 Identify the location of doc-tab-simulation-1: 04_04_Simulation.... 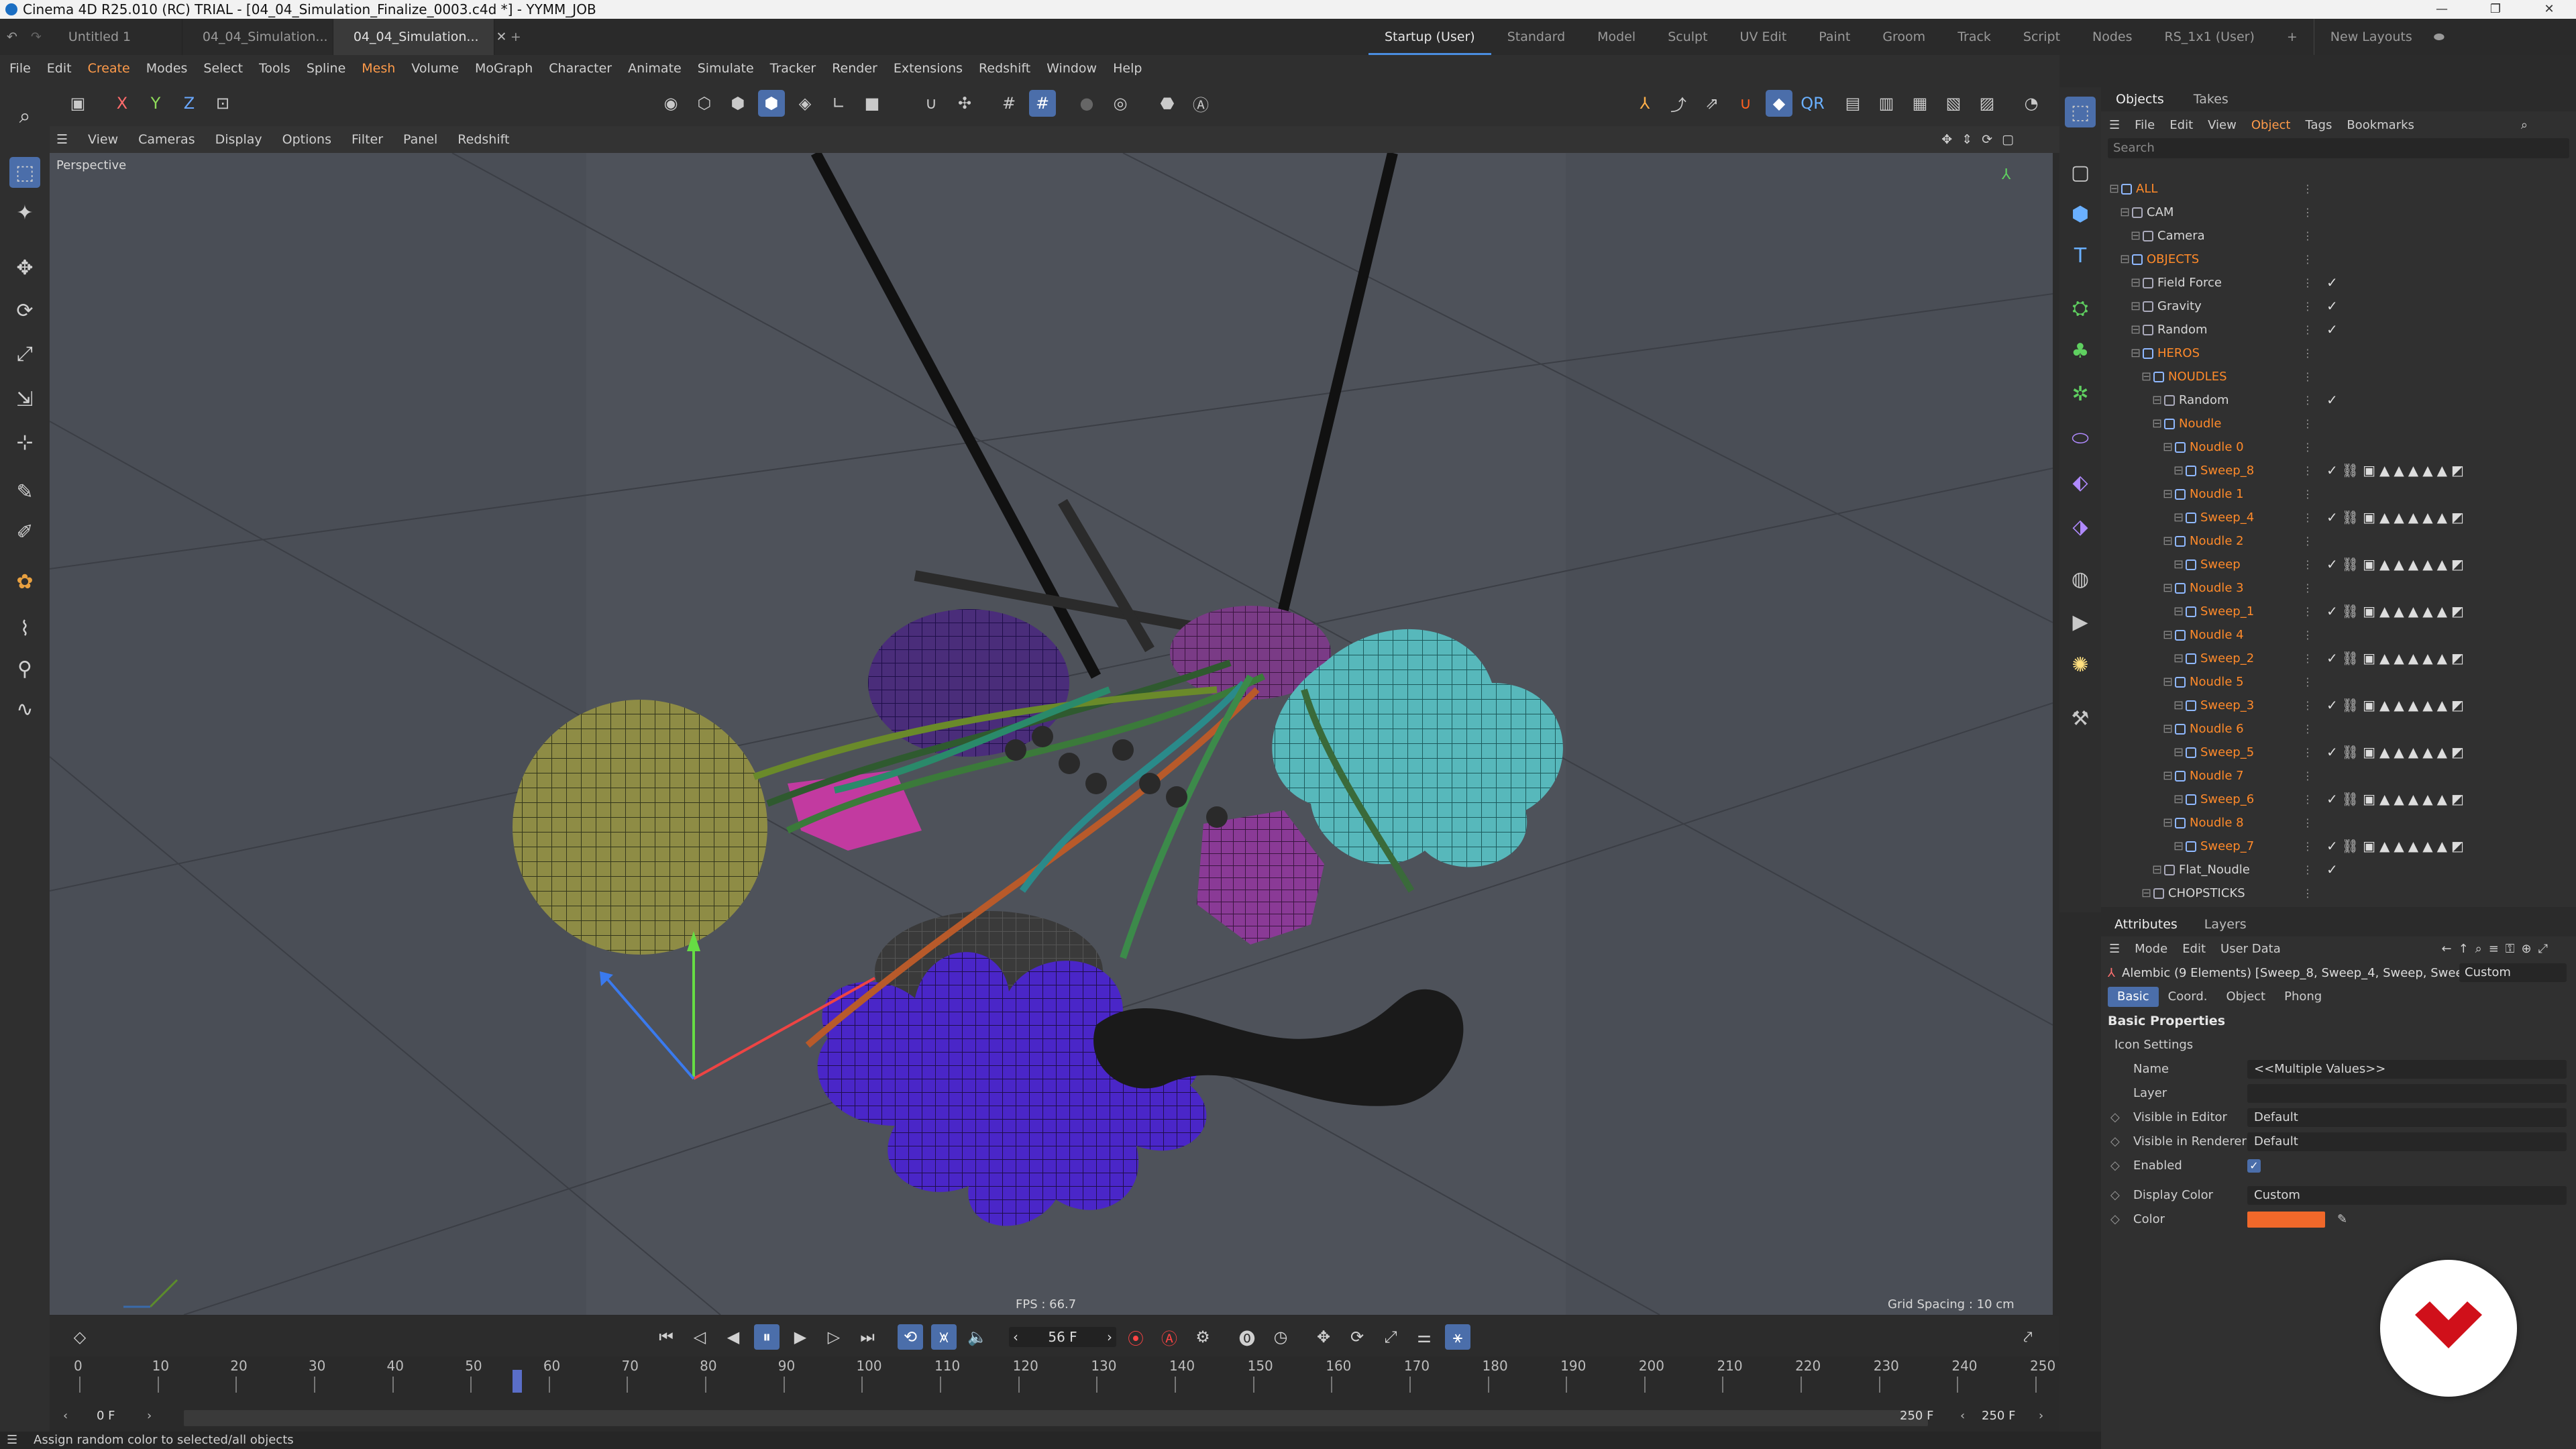
(257, 37).